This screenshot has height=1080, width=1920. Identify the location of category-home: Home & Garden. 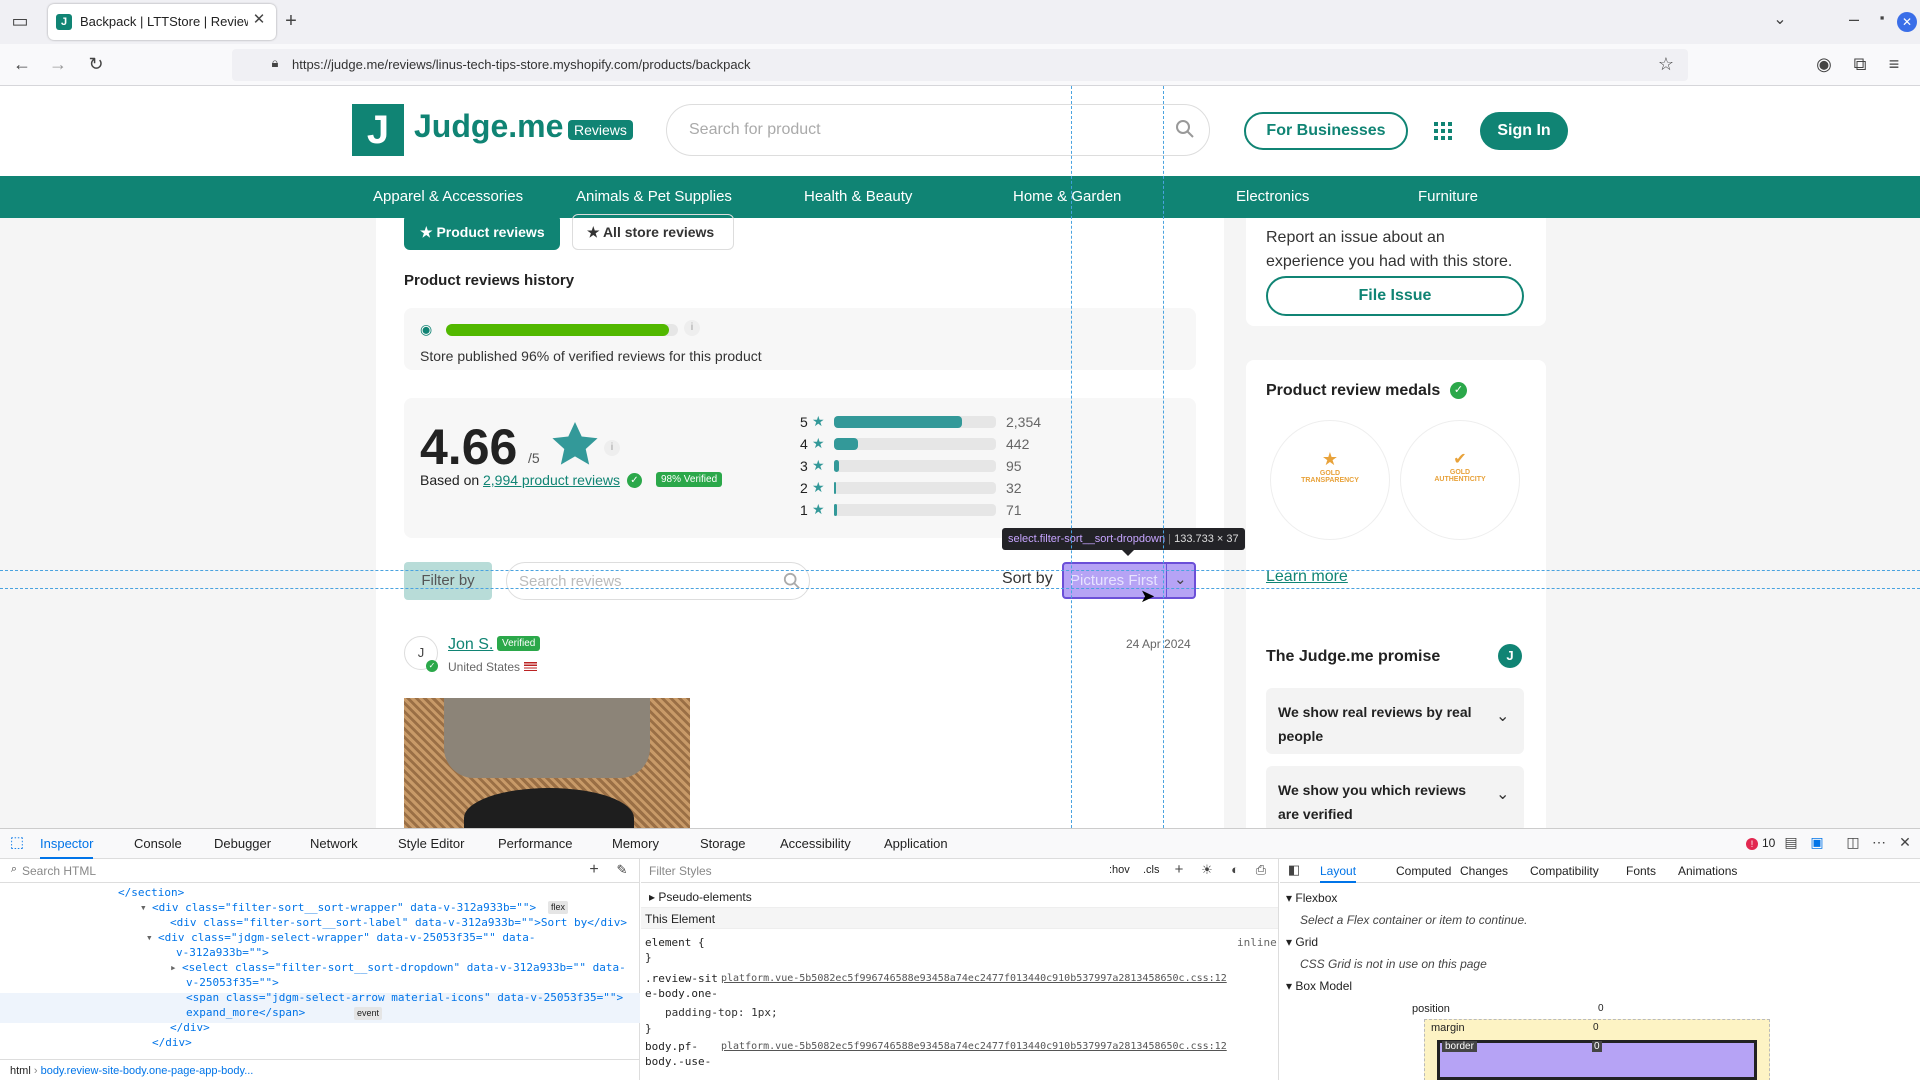
(1067, 197).